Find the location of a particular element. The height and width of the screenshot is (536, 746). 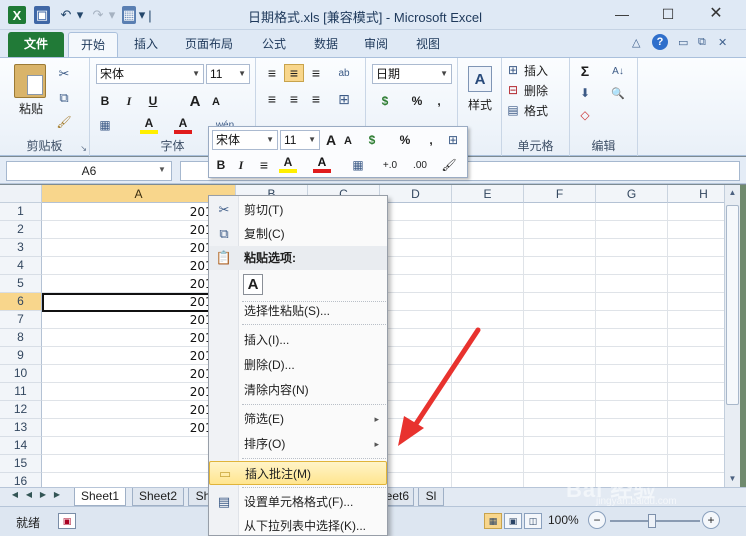

mini-size-combo: 11 ▼ is located at coordinates (300, 140).